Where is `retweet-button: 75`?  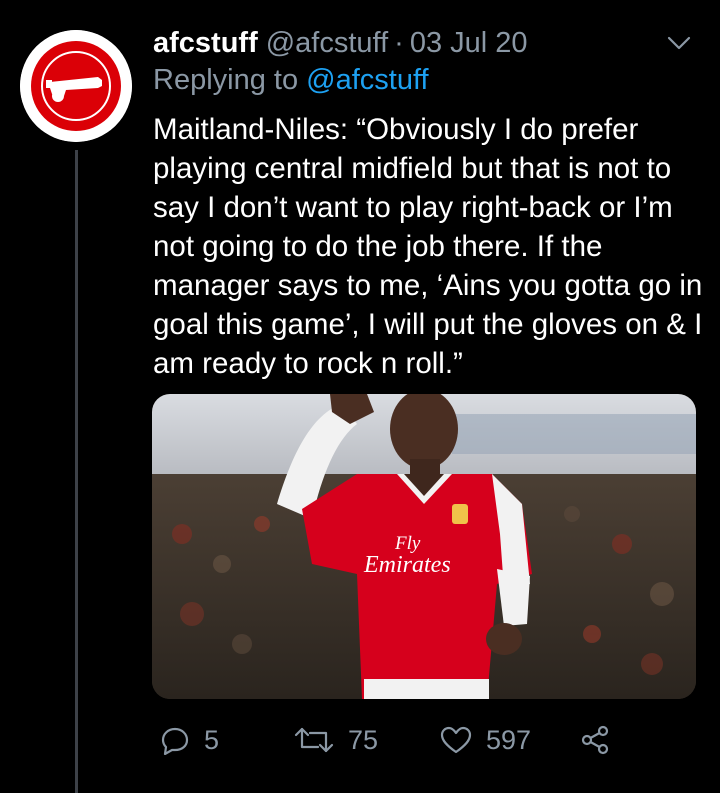 retweet-button: 75 is located at coordinates (336, 740).